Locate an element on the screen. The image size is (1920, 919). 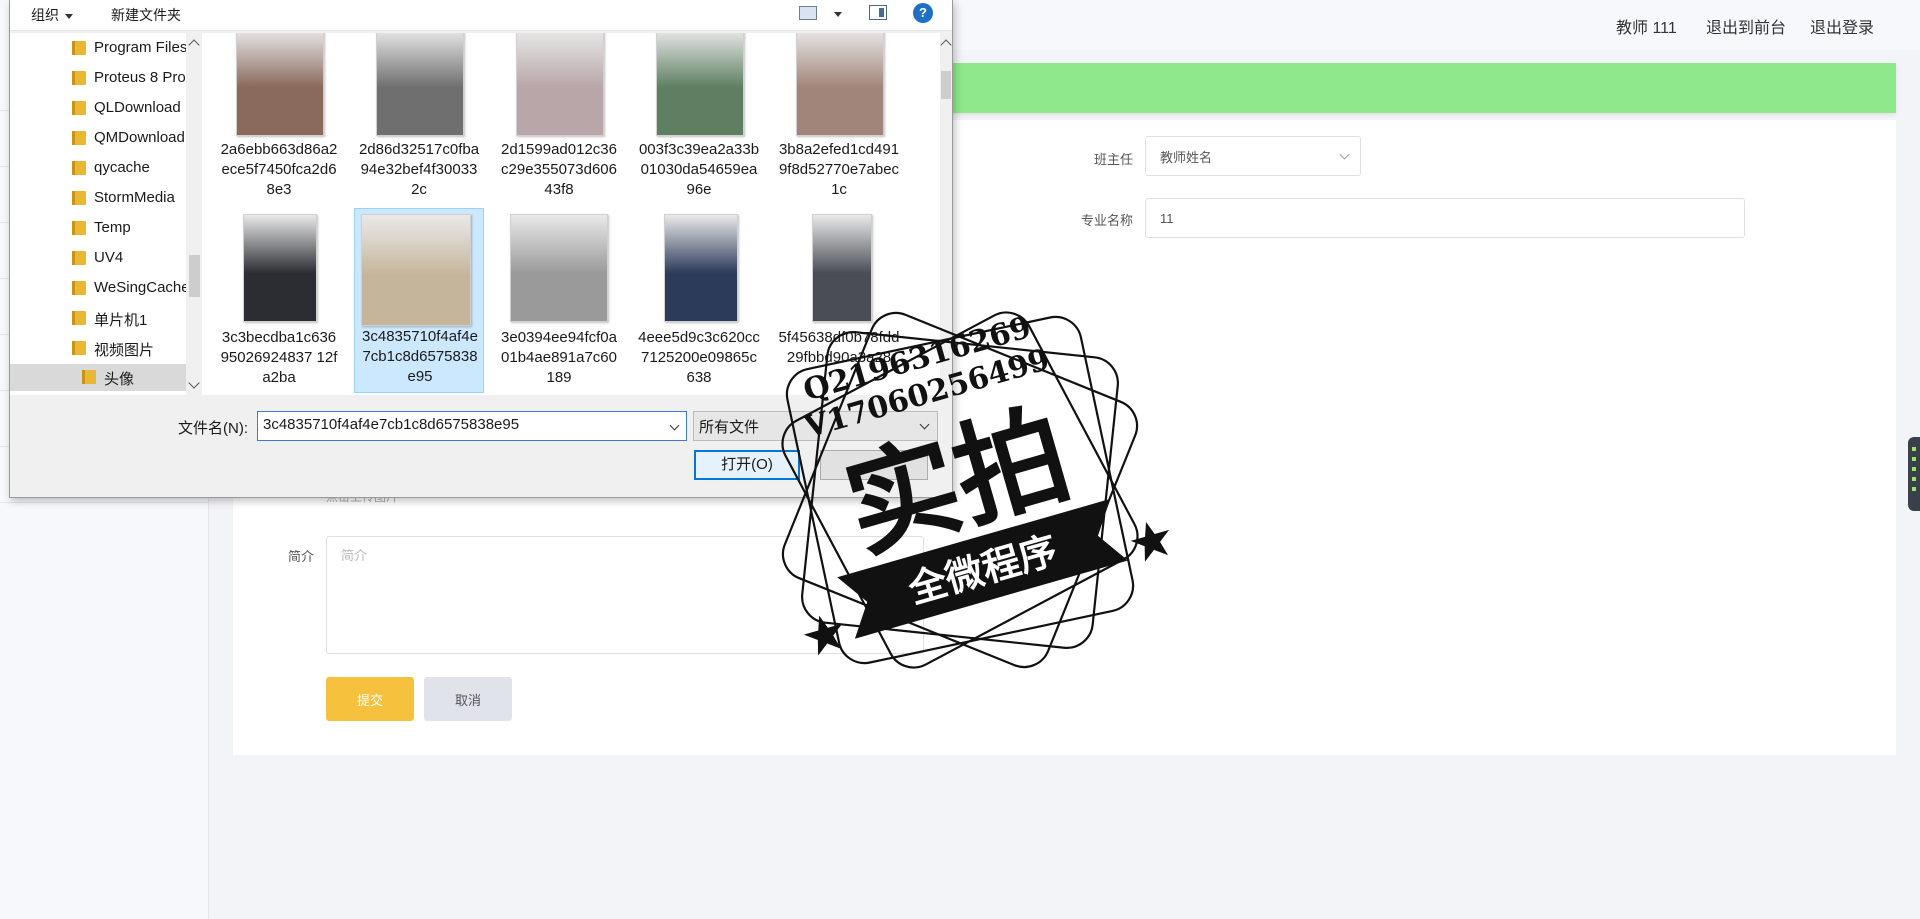
filename-input: 3c4835710f4af4e7cb1c8d6575838e95 is located at coordinates (472, 426).